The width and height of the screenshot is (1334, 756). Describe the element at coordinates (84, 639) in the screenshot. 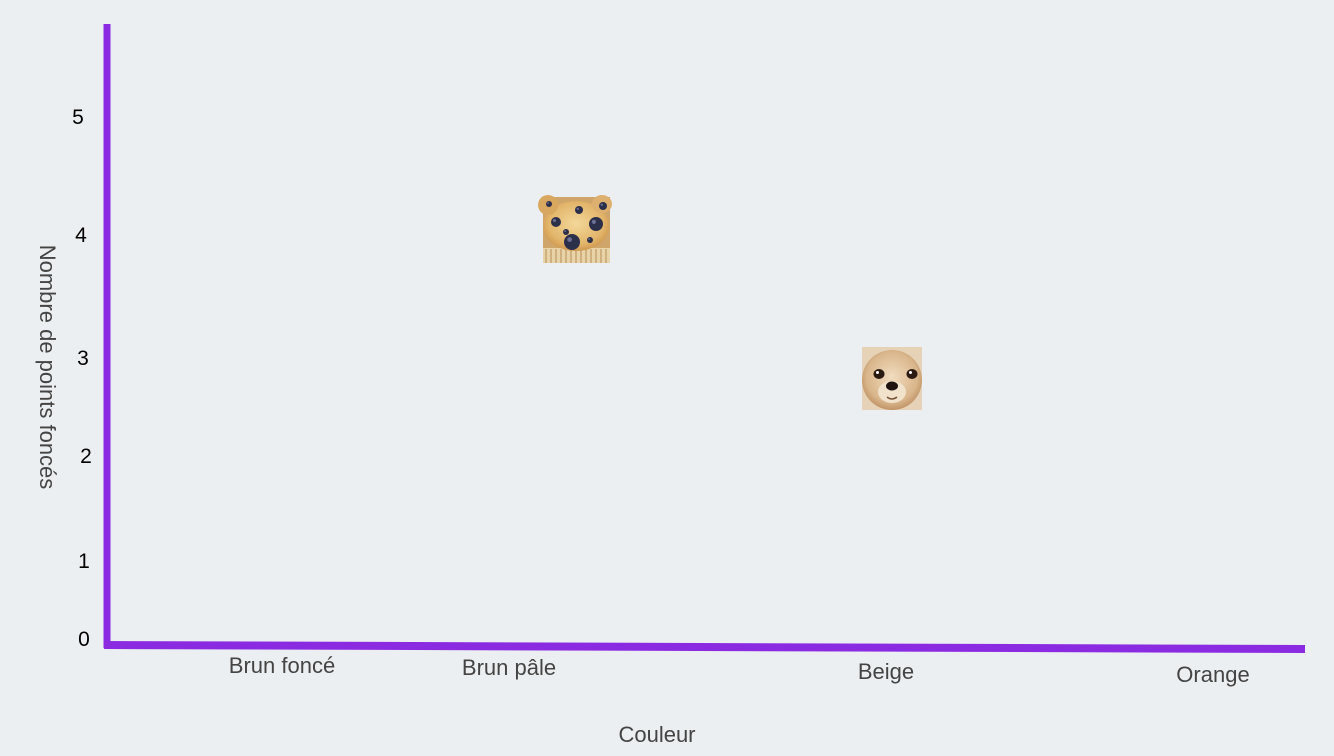

I see `y-tick-label: 0` at that location.